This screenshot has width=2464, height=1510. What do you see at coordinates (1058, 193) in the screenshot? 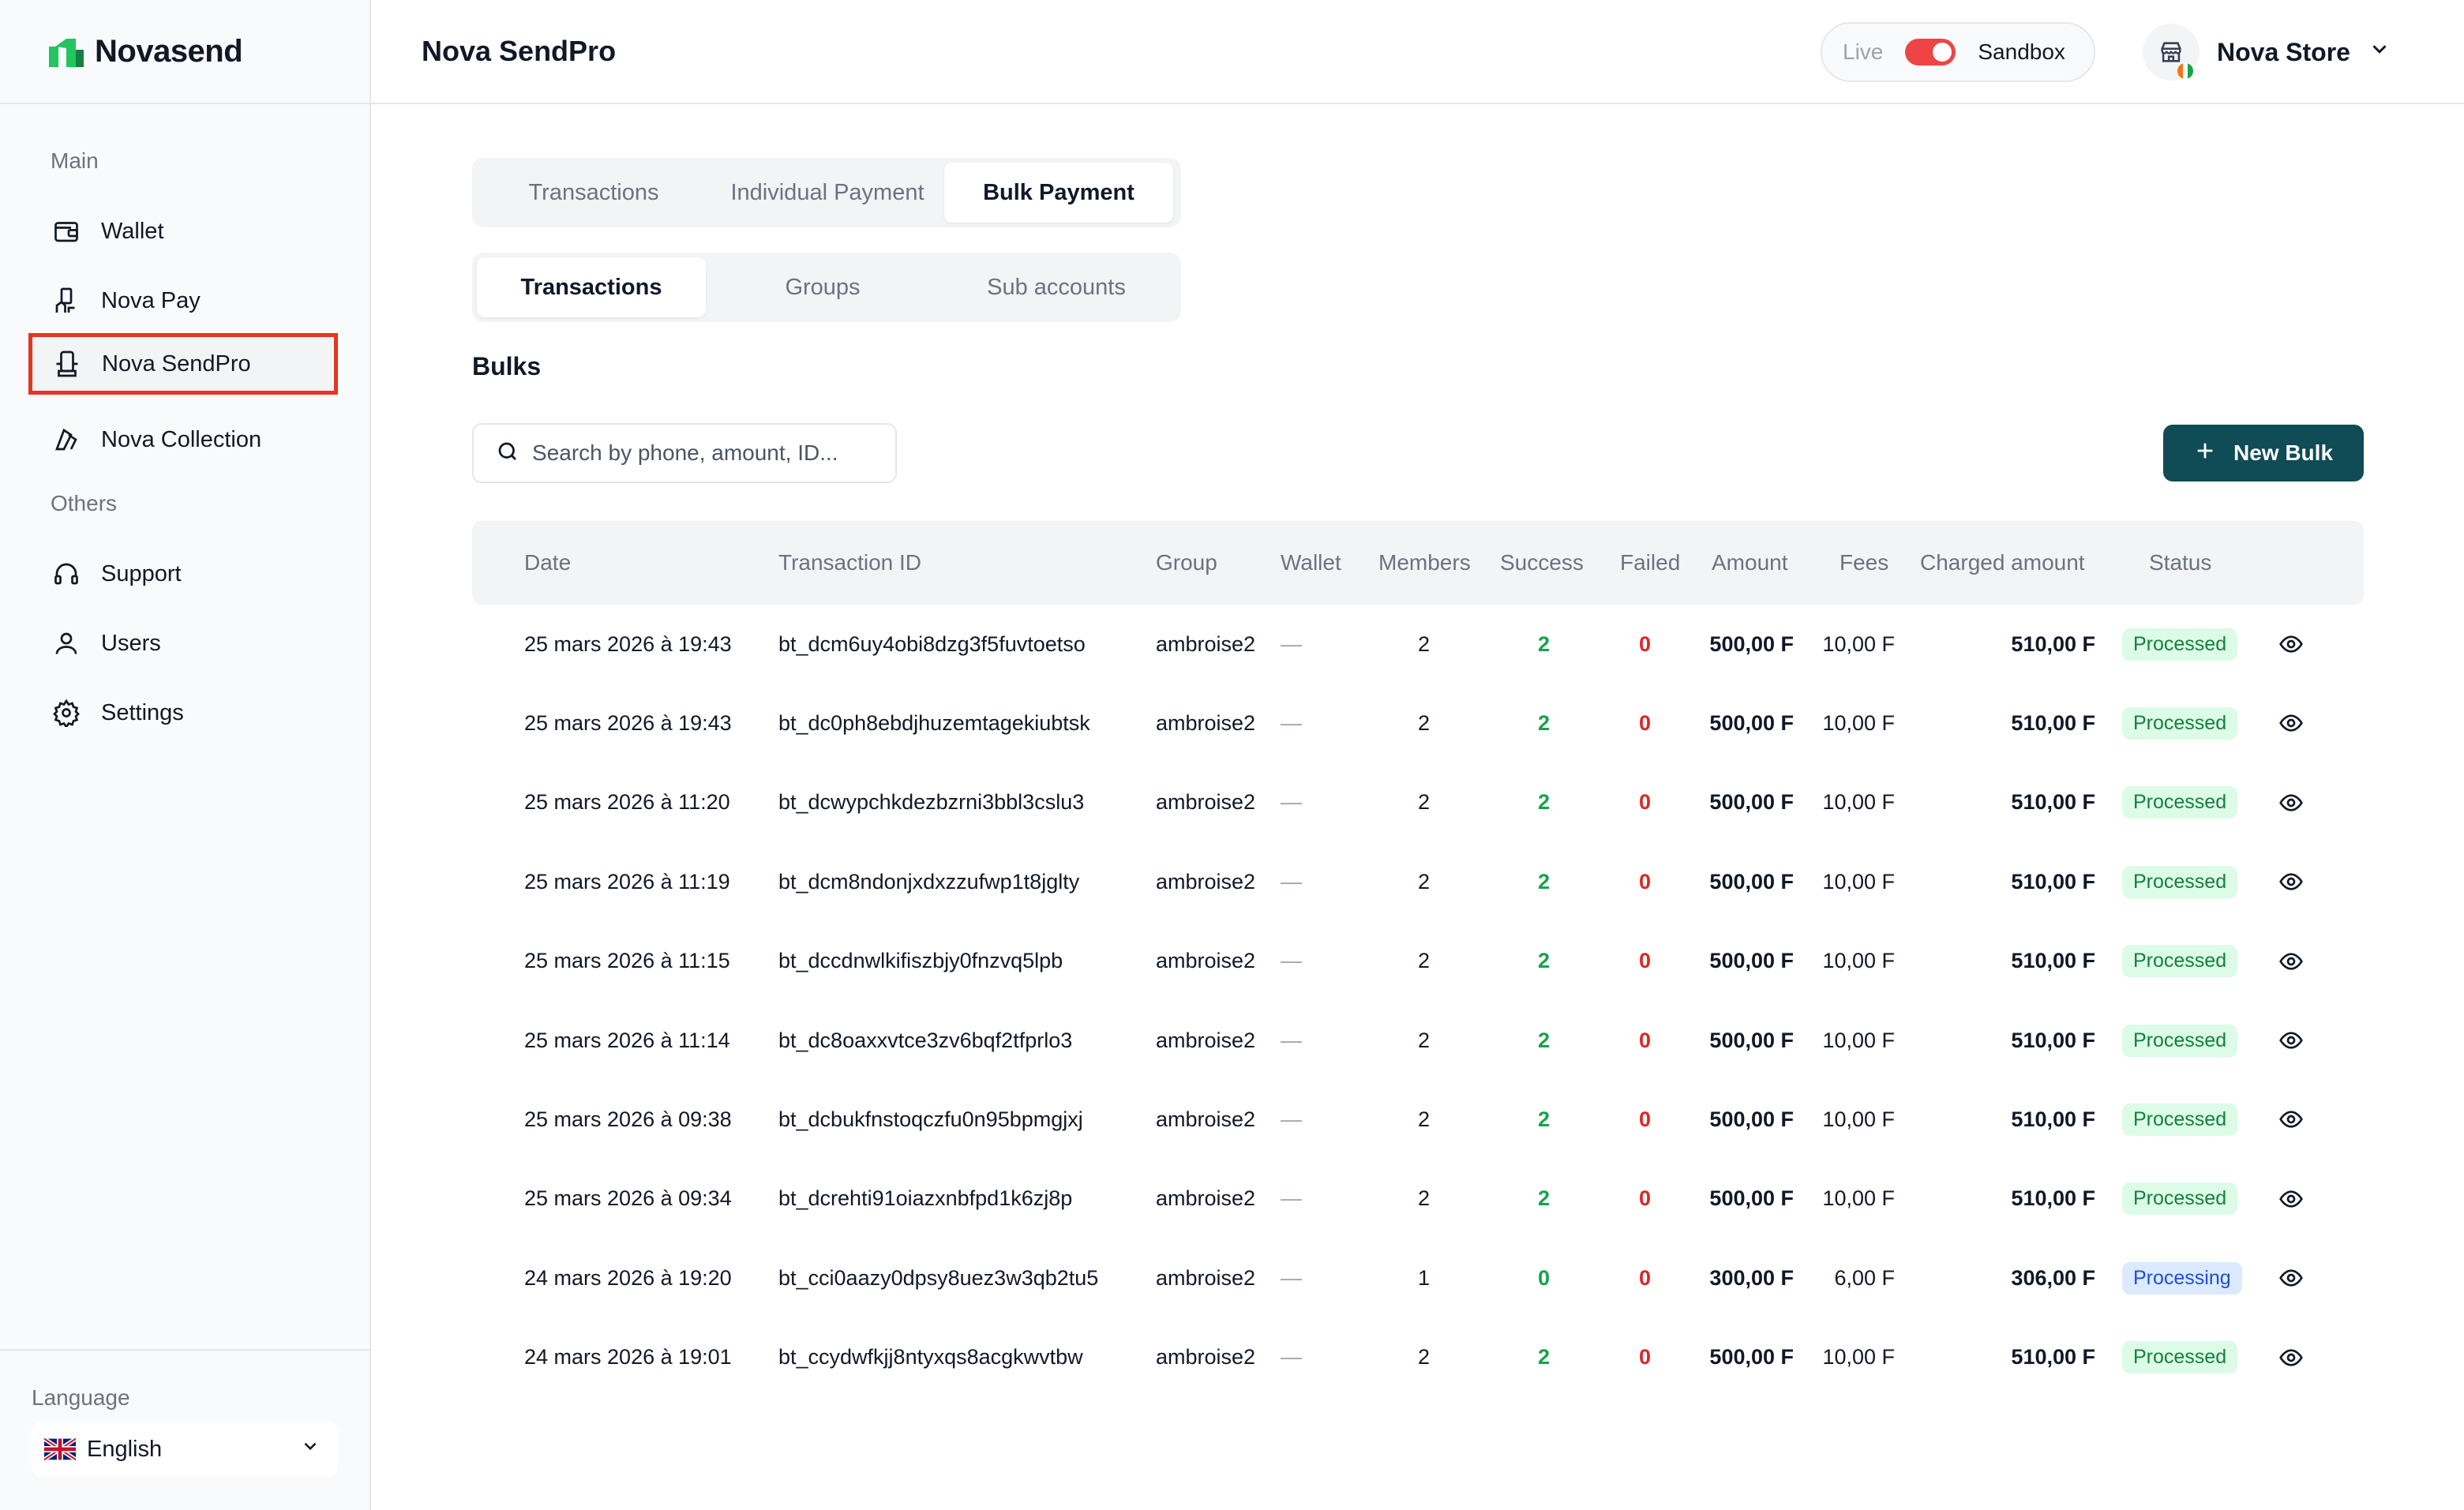
I see `tab-bulk-payment: Bulk Payment` at bounding box center [1058, 193].